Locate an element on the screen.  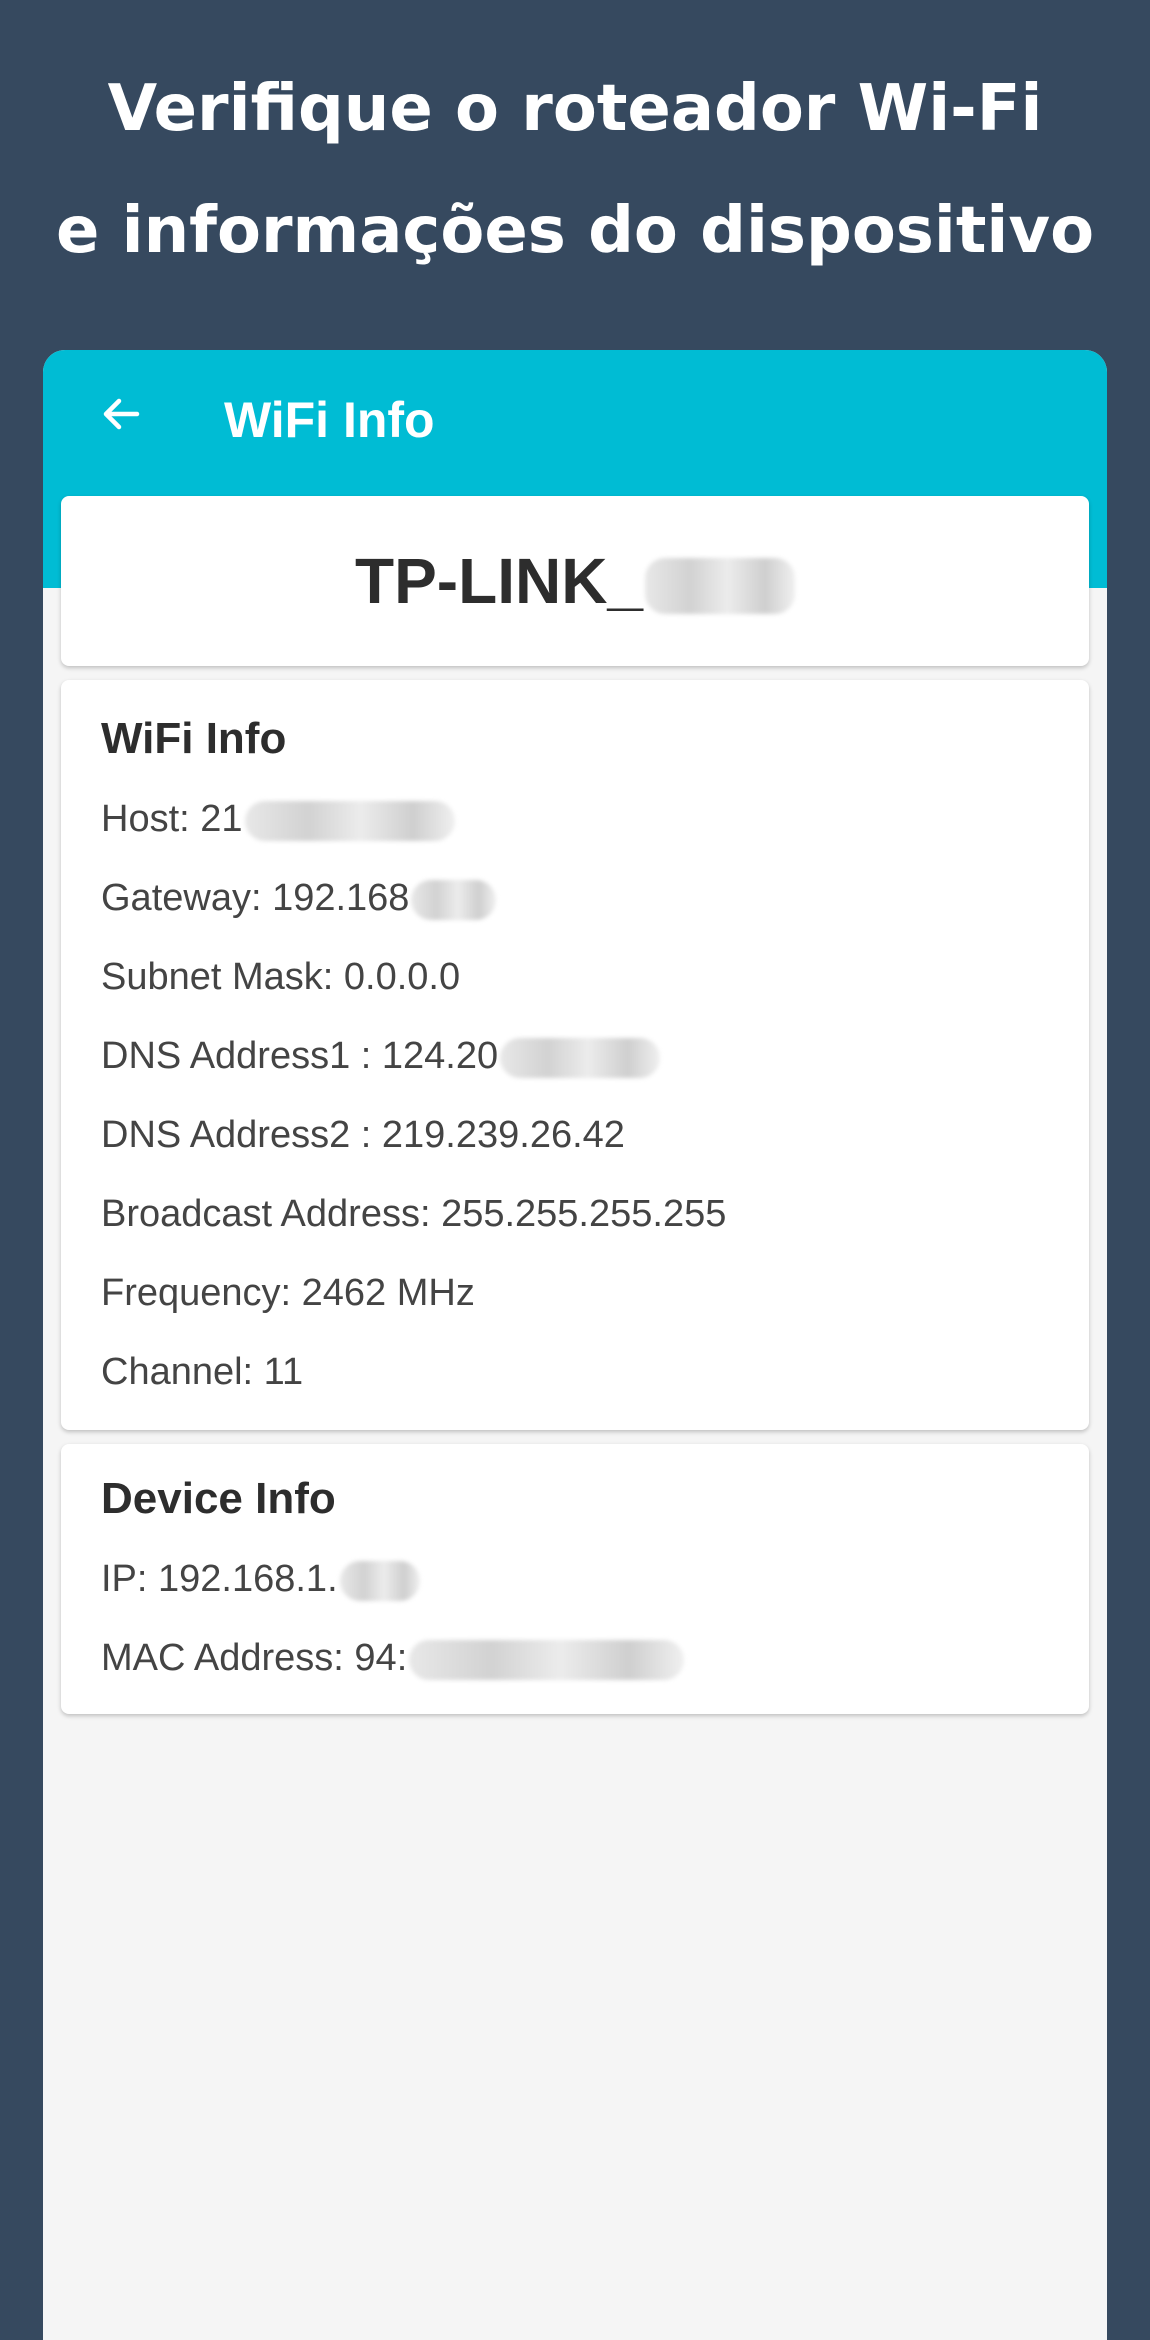
dns-address-1-text: DNS Address1 : 124.20 is located at coordinates (300, 1056).